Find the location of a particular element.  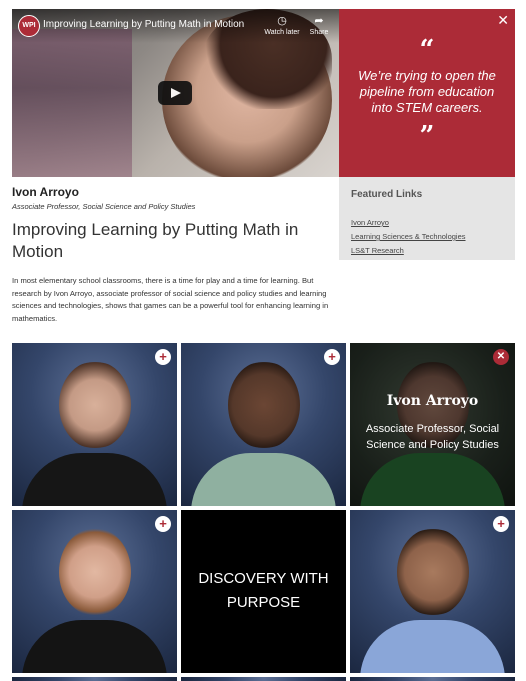

person-name: Ivon Arroyo is located at coordinates (45, 192).